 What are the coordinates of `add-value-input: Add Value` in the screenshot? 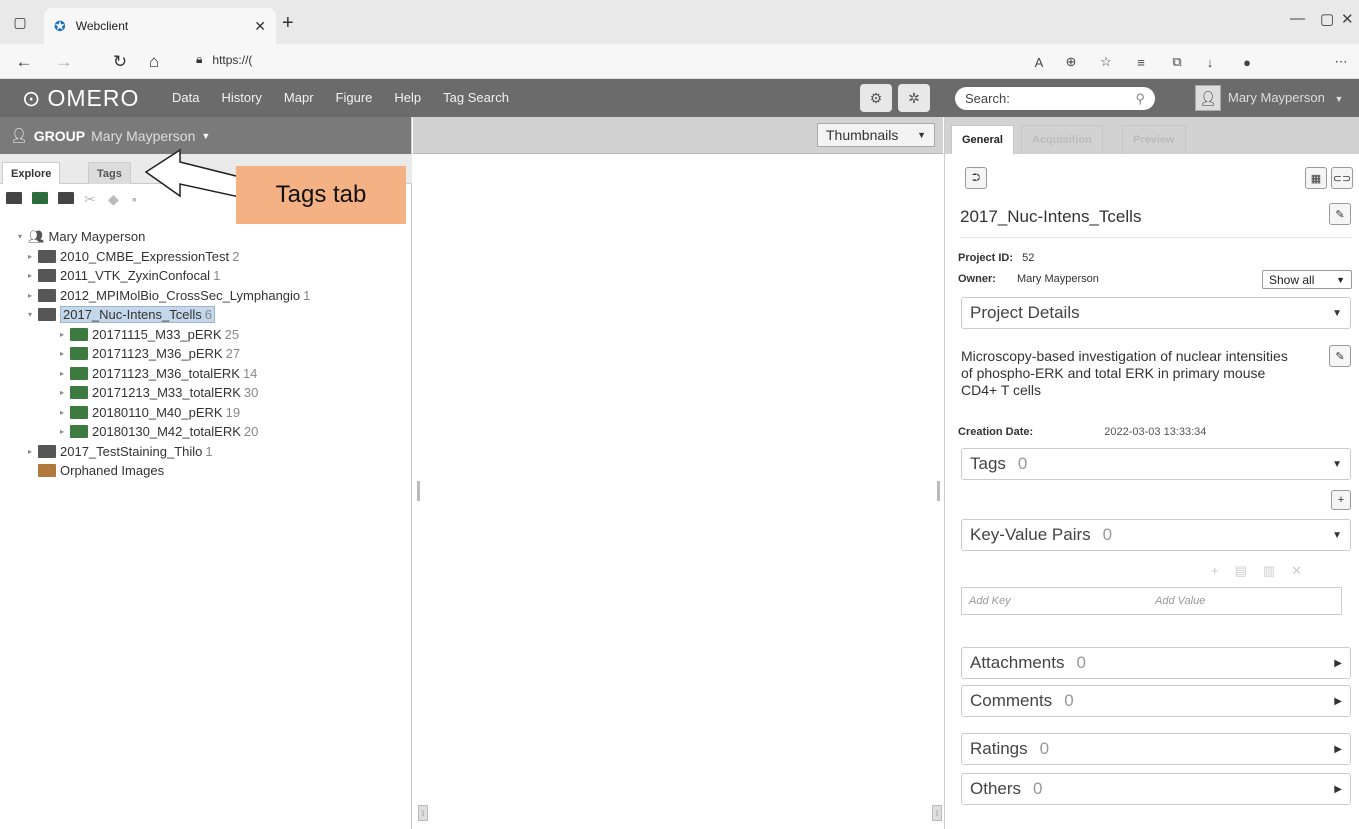 It's located at (1180, 601).